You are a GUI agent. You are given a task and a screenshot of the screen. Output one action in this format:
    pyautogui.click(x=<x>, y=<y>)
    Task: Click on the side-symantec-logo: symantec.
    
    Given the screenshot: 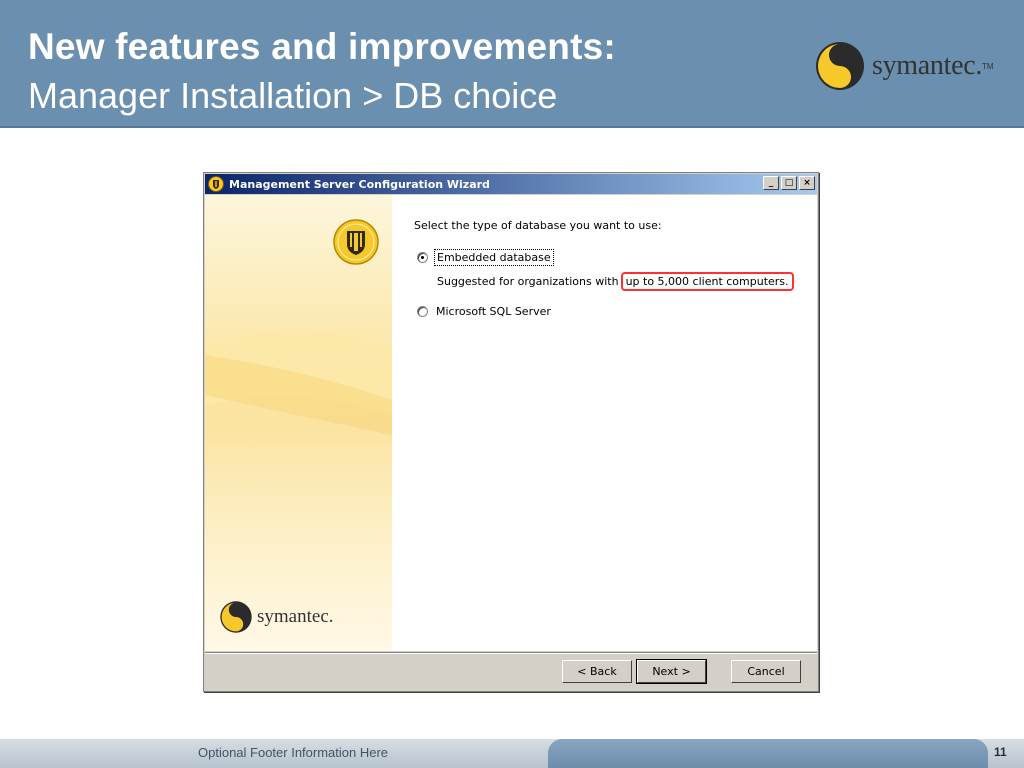 What is the action you would take?
    pyautogui.click(x=276, y=617)
    